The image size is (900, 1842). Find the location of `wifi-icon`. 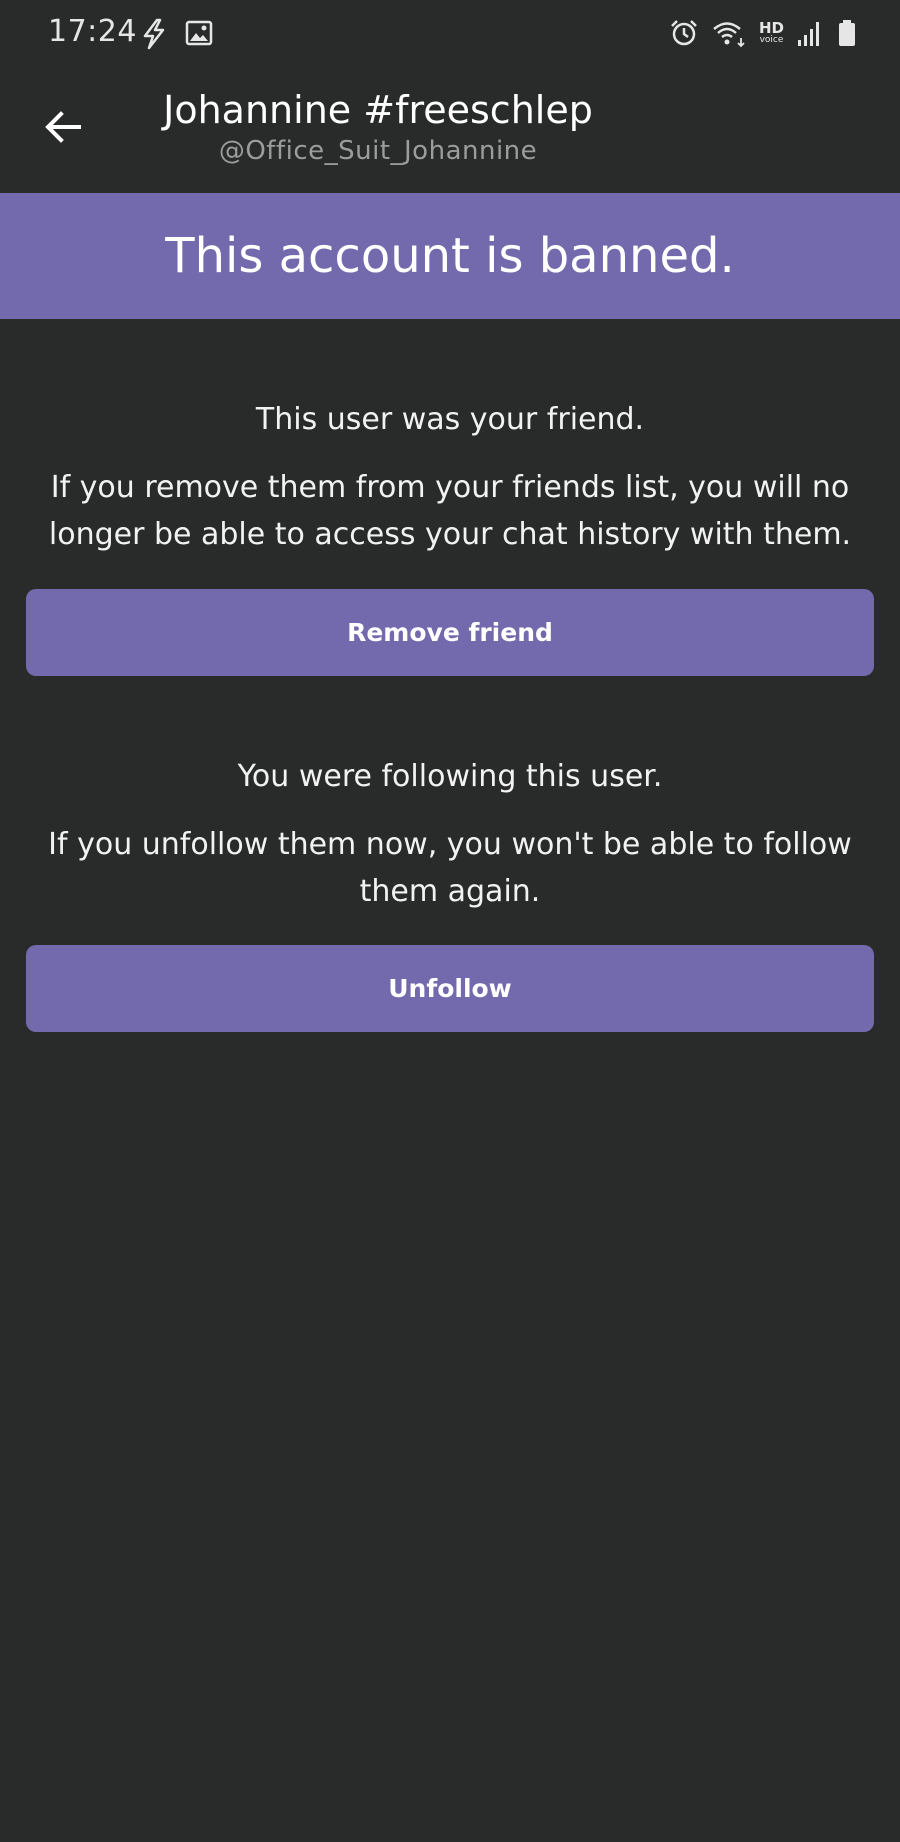

wifi-icon is located at coordinates (729, 33).